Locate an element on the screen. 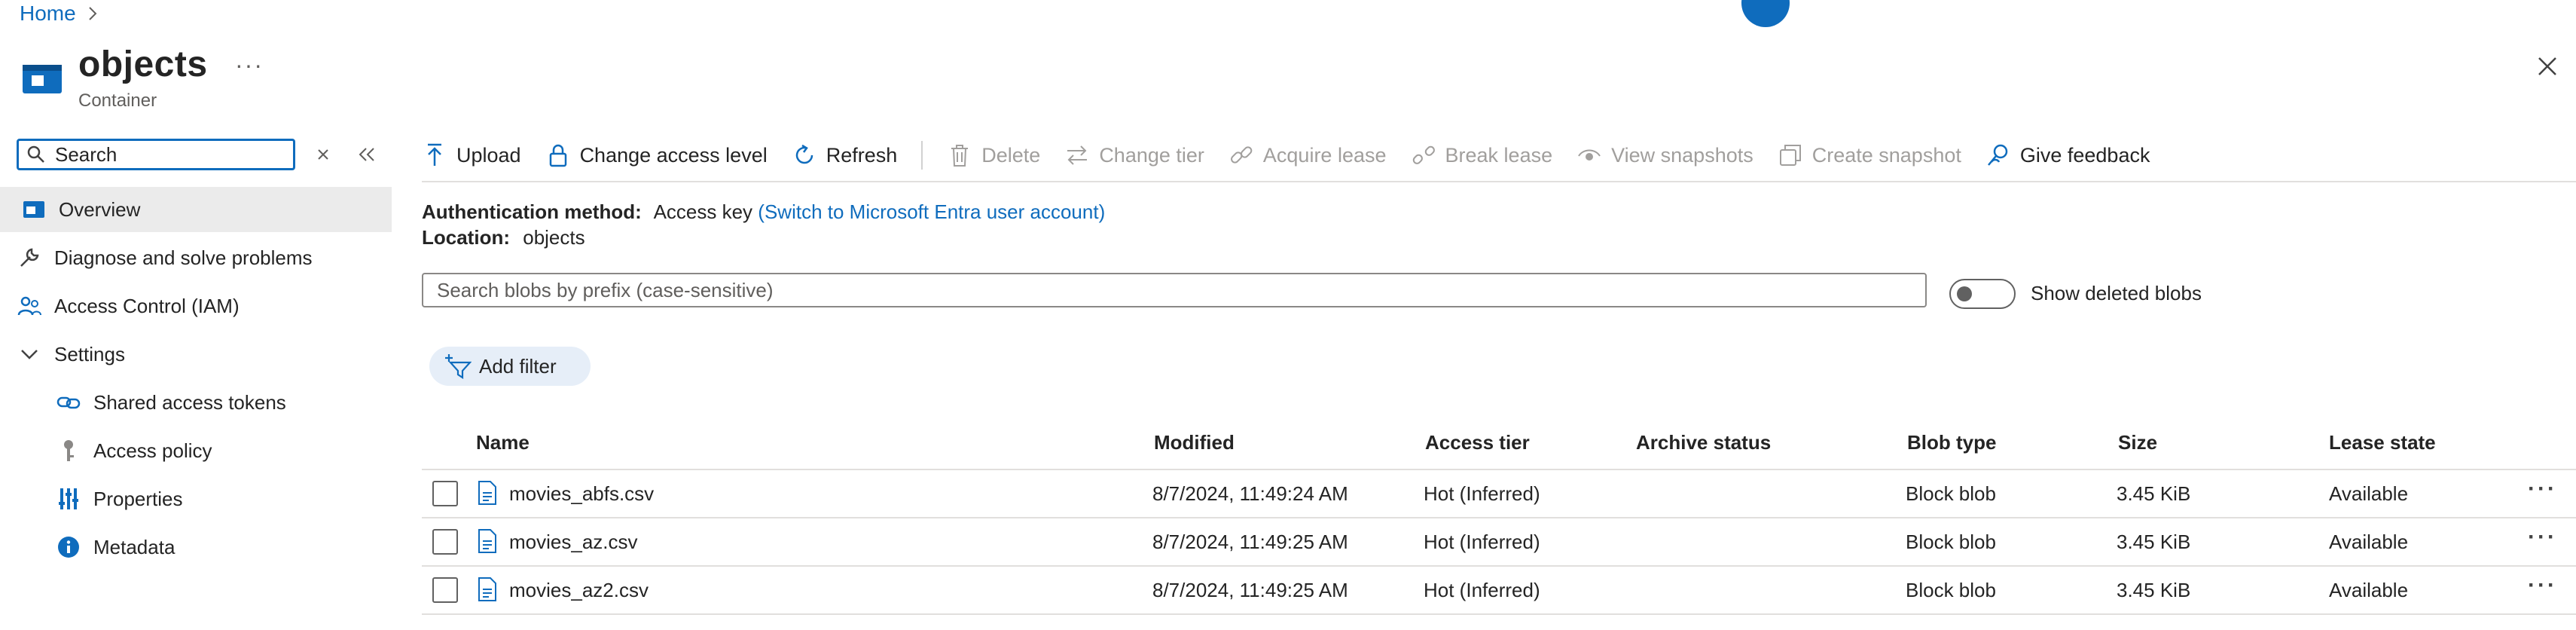 The height and width of the screenshot is (630, 2576). feedback-icon is located at coordinates (1998, 155).